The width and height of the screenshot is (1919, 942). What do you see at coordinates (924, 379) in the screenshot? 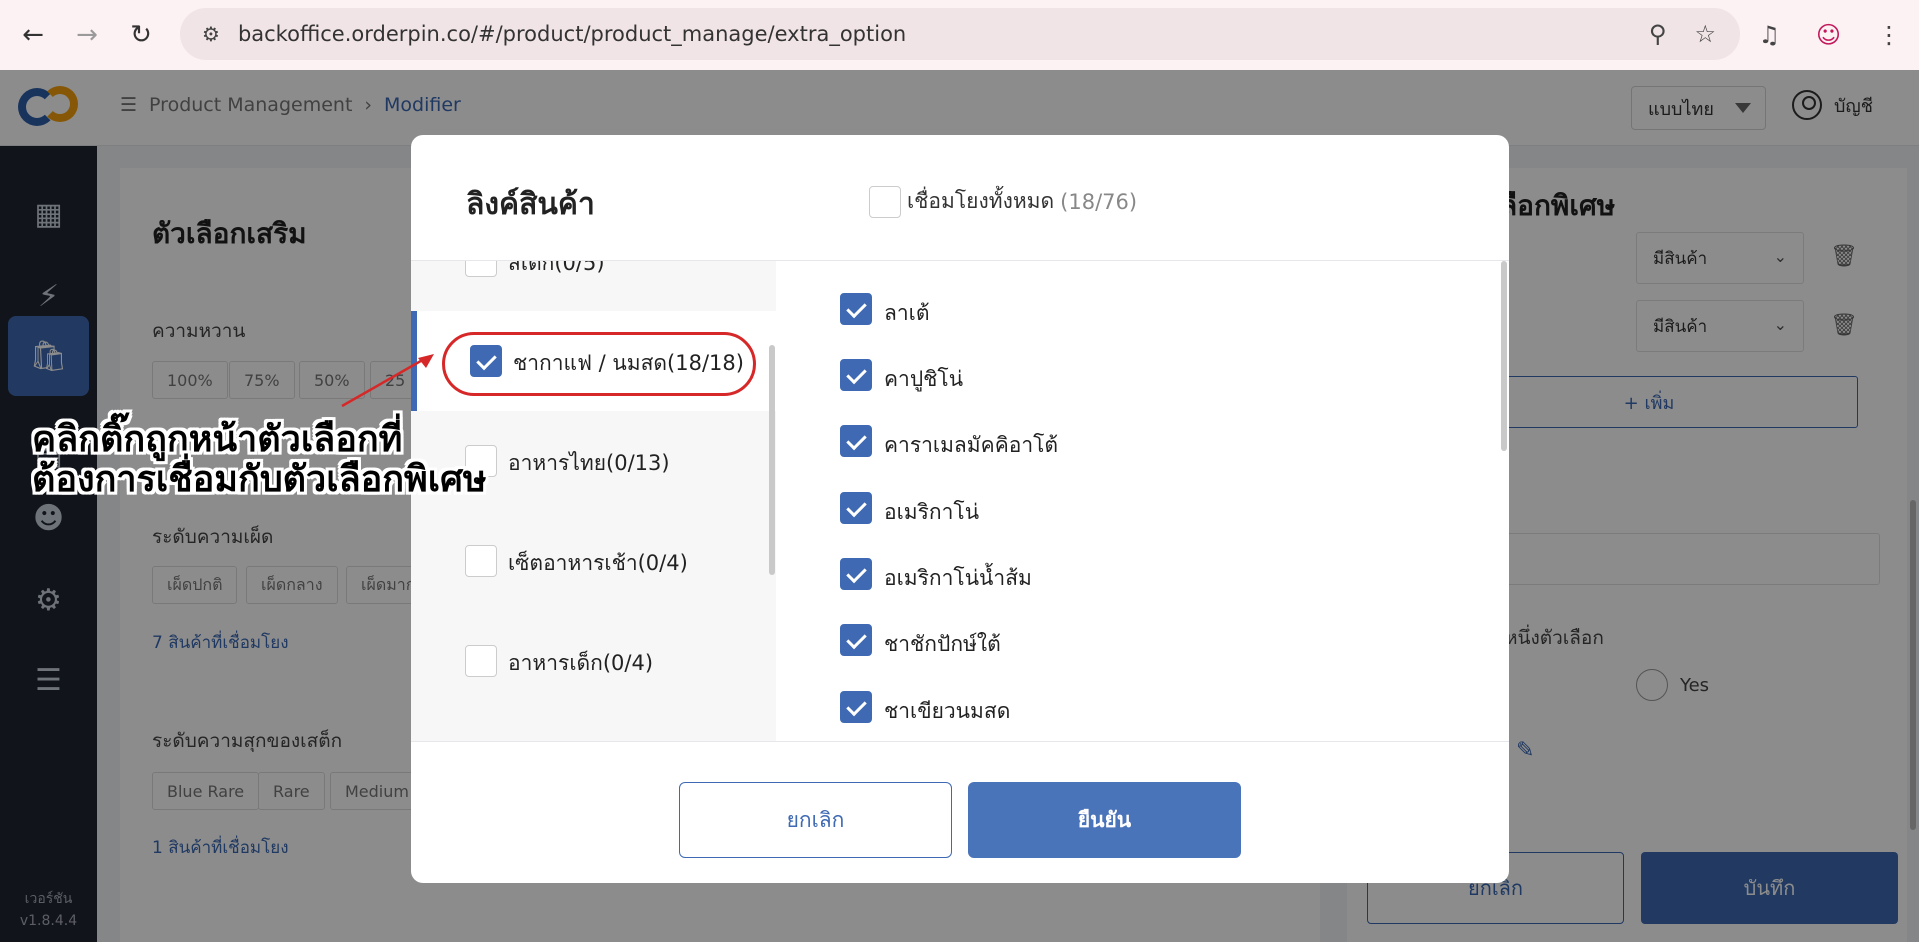
I see `product-label: คาปูชิโน่` at bounding box center [924, 379].